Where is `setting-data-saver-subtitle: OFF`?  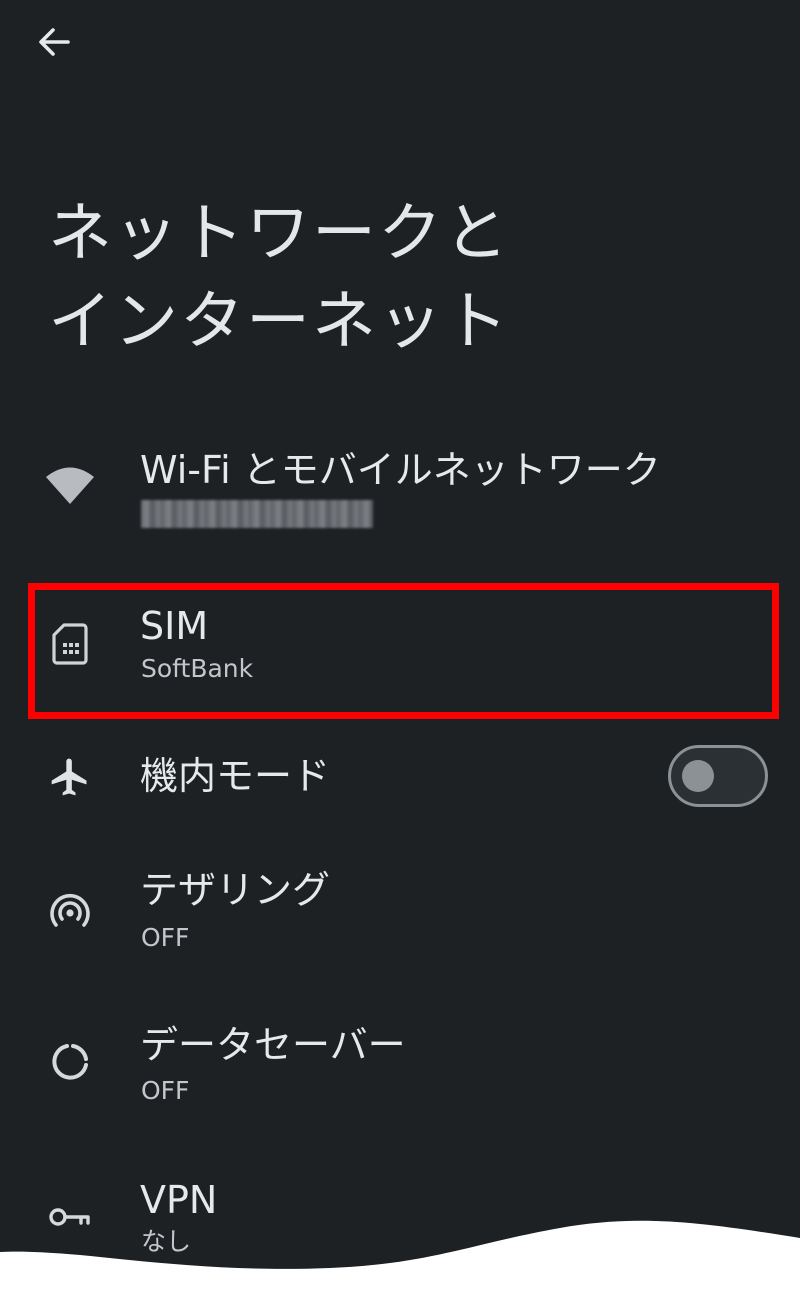 setting-data-saver-subtitle: OFF is located at coordinates (165, 1090).